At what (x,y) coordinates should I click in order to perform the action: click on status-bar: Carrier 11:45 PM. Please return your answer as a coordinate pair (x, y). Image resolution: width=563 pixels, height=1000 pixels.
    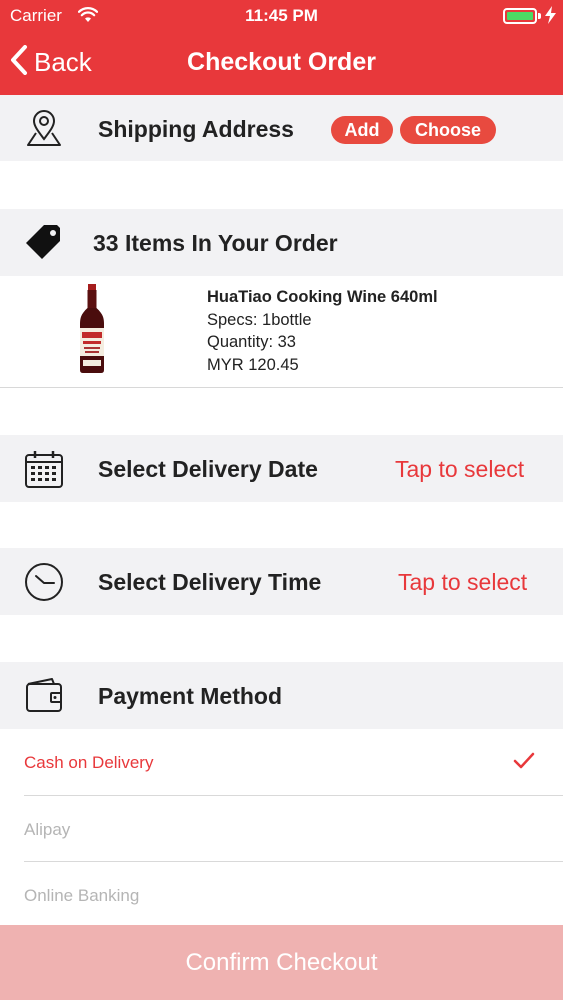
    Looking at the image, I should click on (281, 16).